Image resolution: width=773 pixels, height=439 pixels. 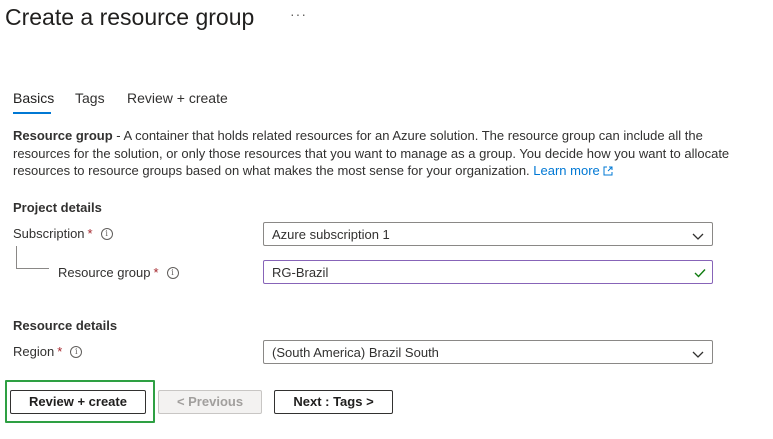 What do you see at coordinates (700, 273) in the screenshot?
I see `checkmark-icon` at bounding box center [700, 273].